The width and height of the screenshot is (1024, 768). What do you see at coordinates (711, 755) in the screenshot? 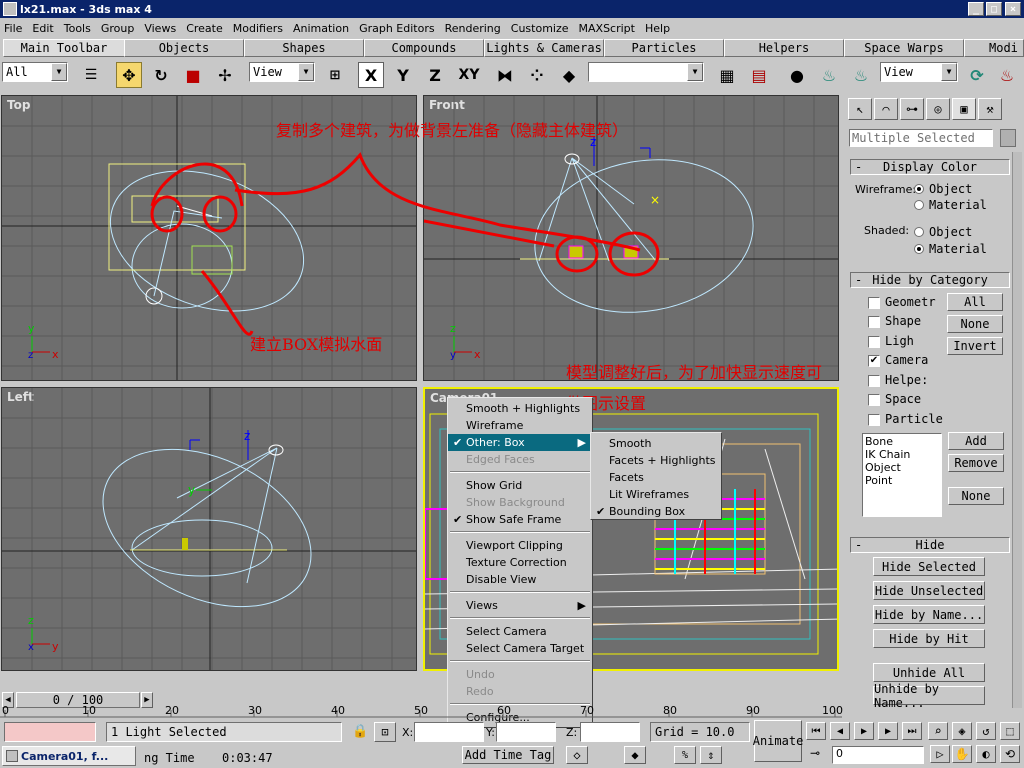
I see `spinner-snap-icon: ⇕` at bounding box center [711, 755].